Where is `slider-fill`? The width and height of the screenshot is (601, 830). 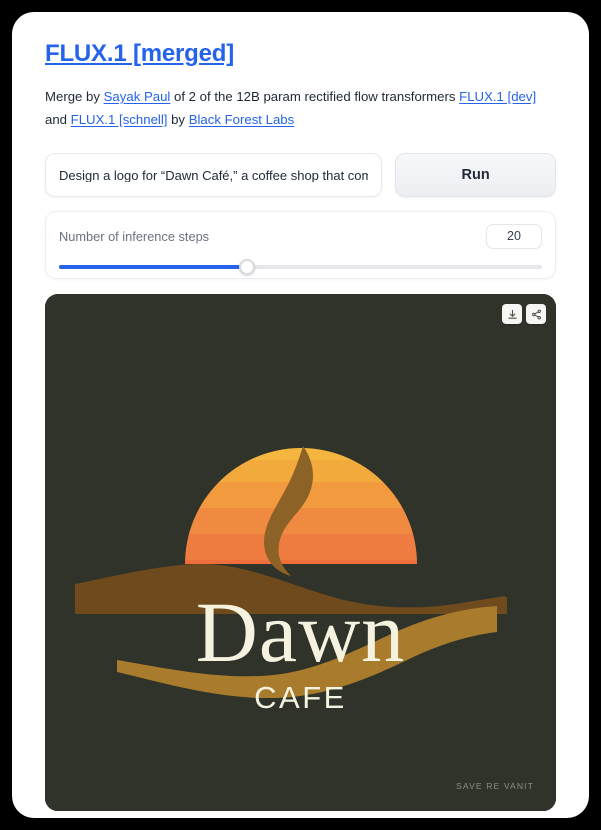 slider-fill is located at coordinates (153, 267).